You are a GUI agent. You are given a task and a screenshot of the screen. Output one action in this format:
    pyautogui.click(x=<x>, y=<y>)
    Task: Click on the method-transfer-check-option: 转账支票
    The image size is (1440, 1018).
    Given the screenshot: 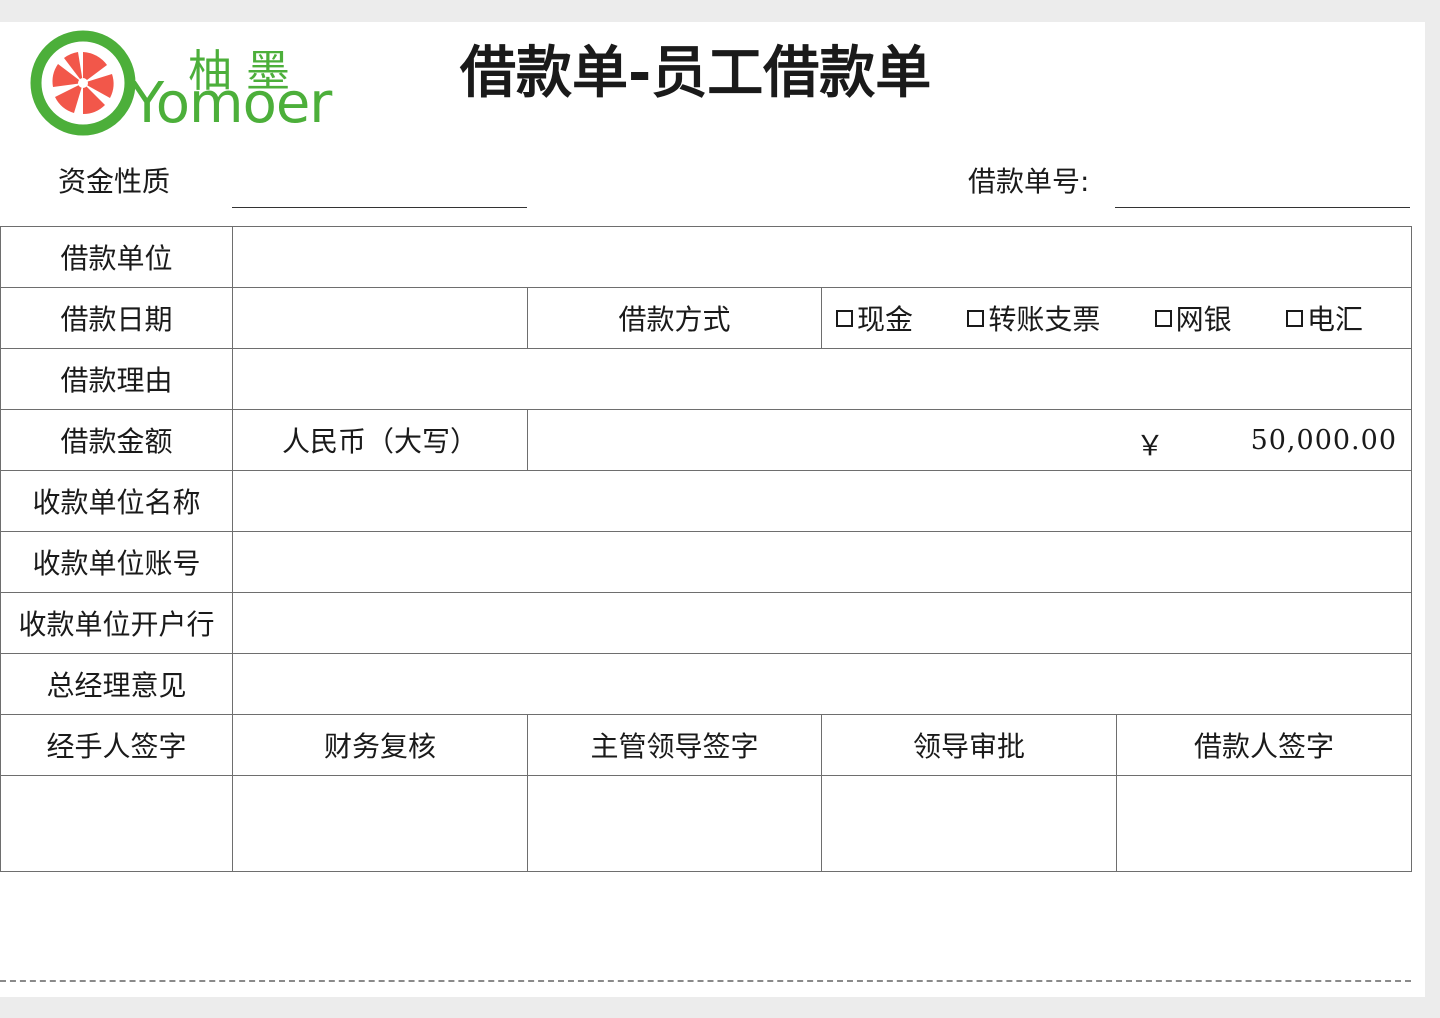 What is the action you would take?
    pyautogui.click(x=1033, y=318)
    